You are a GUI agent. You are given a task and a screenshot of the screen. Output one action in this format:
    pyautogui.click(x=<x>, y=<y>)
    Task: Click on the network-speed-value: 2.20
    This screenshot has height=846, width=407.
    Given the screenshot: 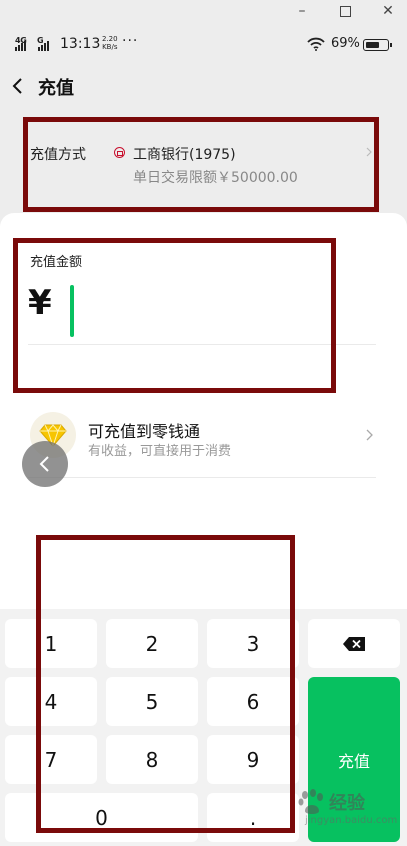 What is the action you would take?
    pyautogui.click(x=110, y=39)
    